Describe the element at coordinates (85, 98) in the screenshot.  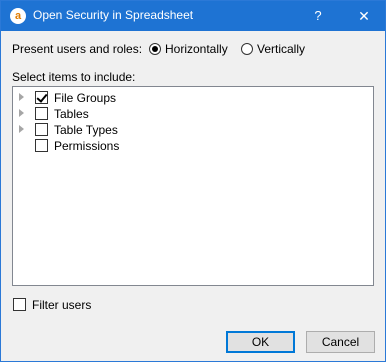
I see `tree-item-label: File Groups` at that location.